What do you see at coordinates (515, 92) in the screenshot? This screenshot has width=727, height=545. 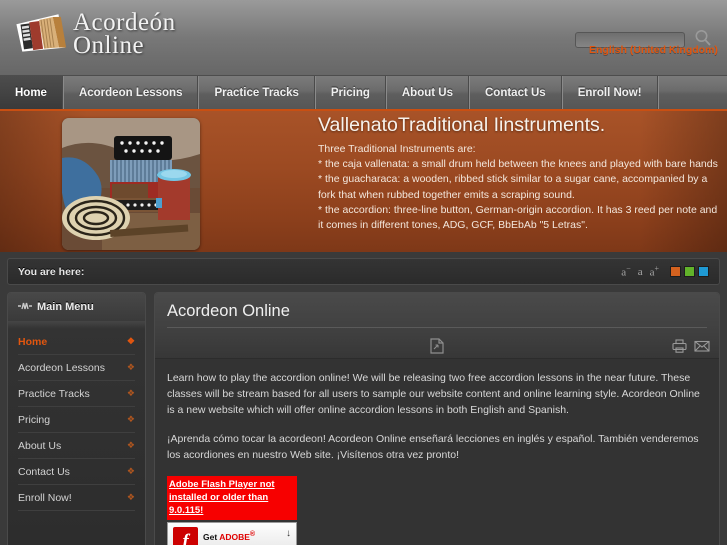 I see `nav-item-contact-us: Contact Us` at bounding box center [515, 92].